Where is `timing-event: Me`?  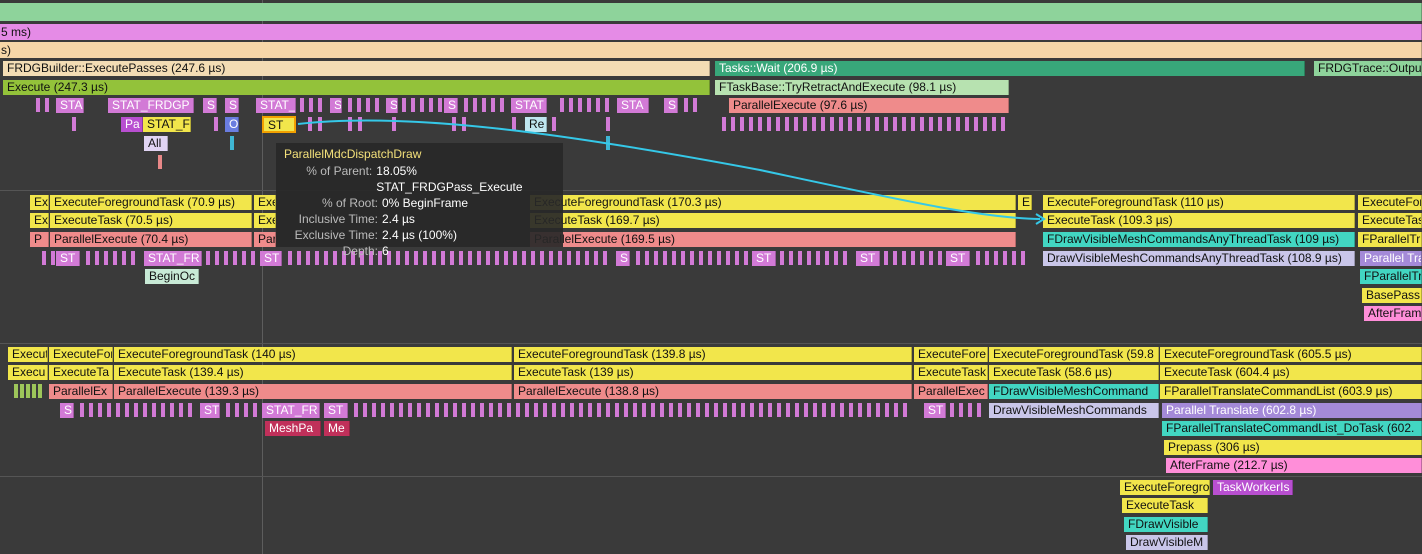 timing-event: Me is located at coordinates (337, 428).